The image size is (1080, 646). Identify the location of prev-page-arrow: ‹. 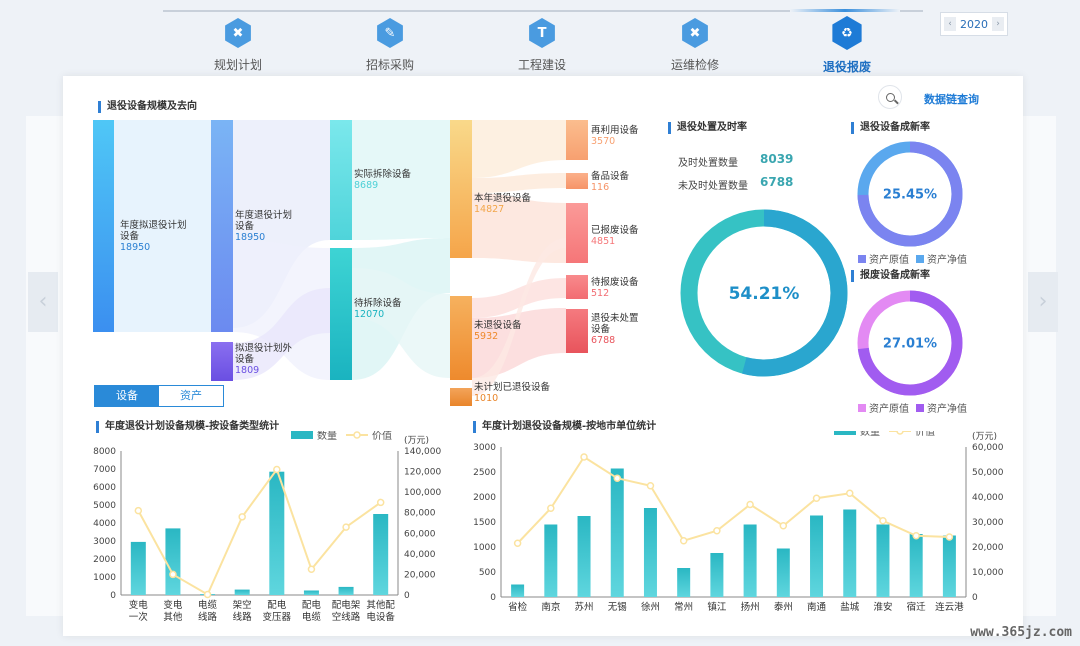
(43, 302).